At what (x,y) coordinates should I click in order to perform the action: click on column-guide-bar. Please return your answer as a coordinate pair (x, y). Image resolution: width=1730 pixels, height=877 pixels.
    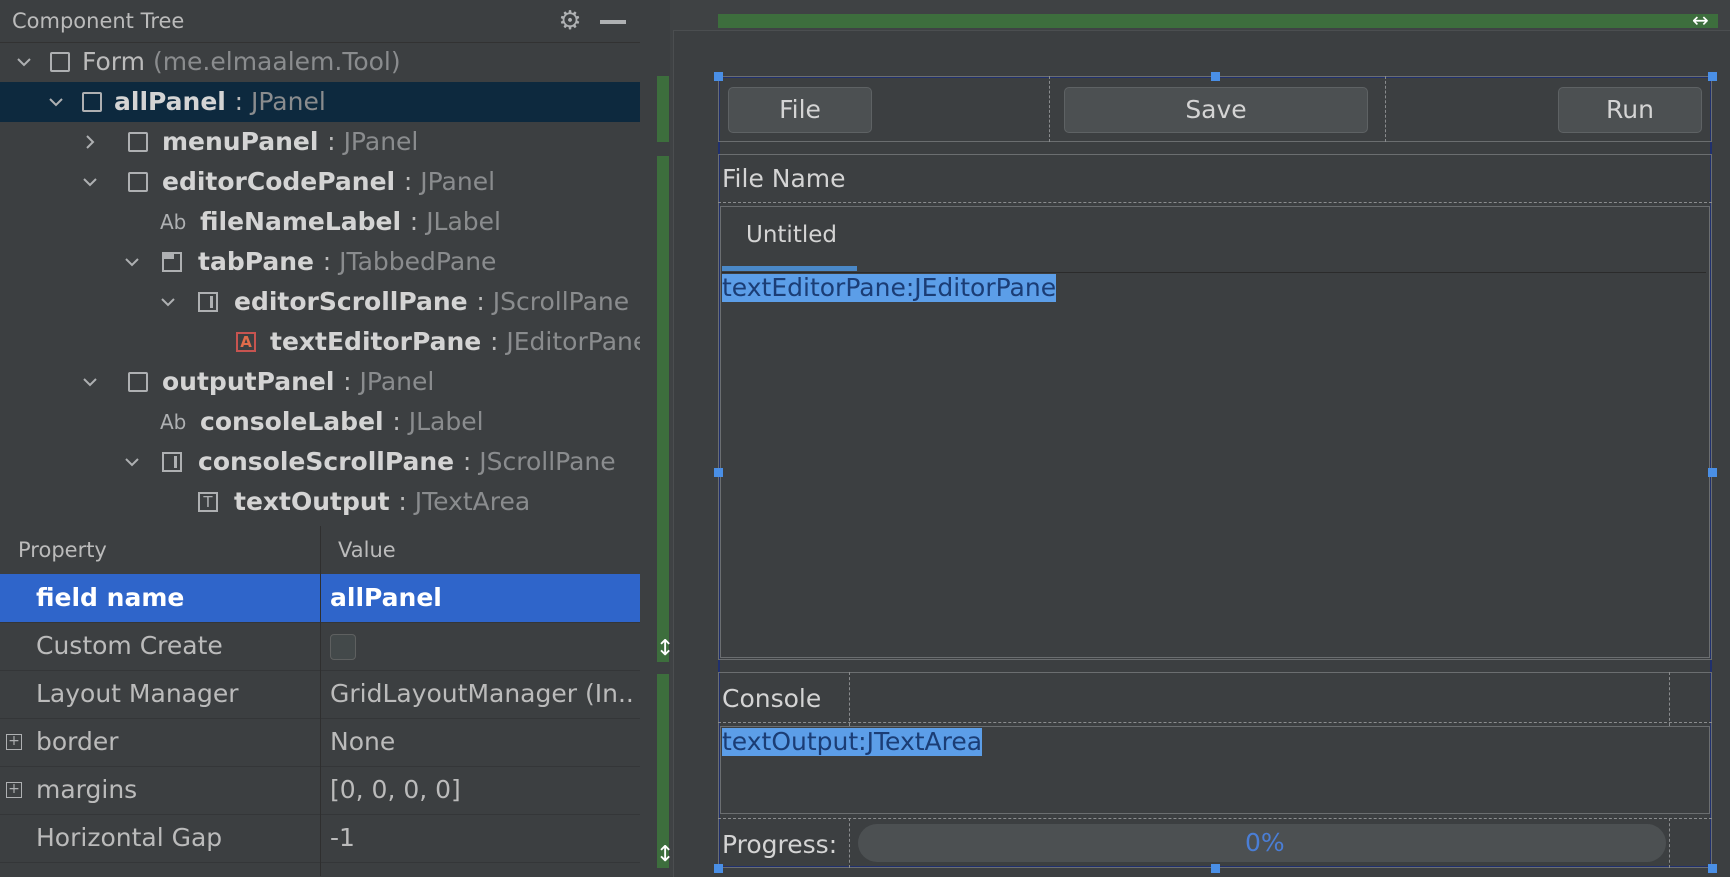
    Looking at the image, I should click on (1218, 21).